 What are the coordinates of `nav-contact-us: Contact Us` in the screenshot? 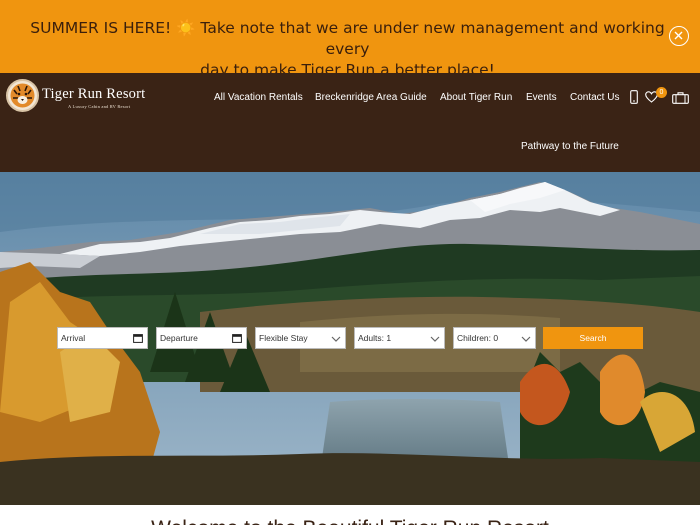 It's located at (594, 97).